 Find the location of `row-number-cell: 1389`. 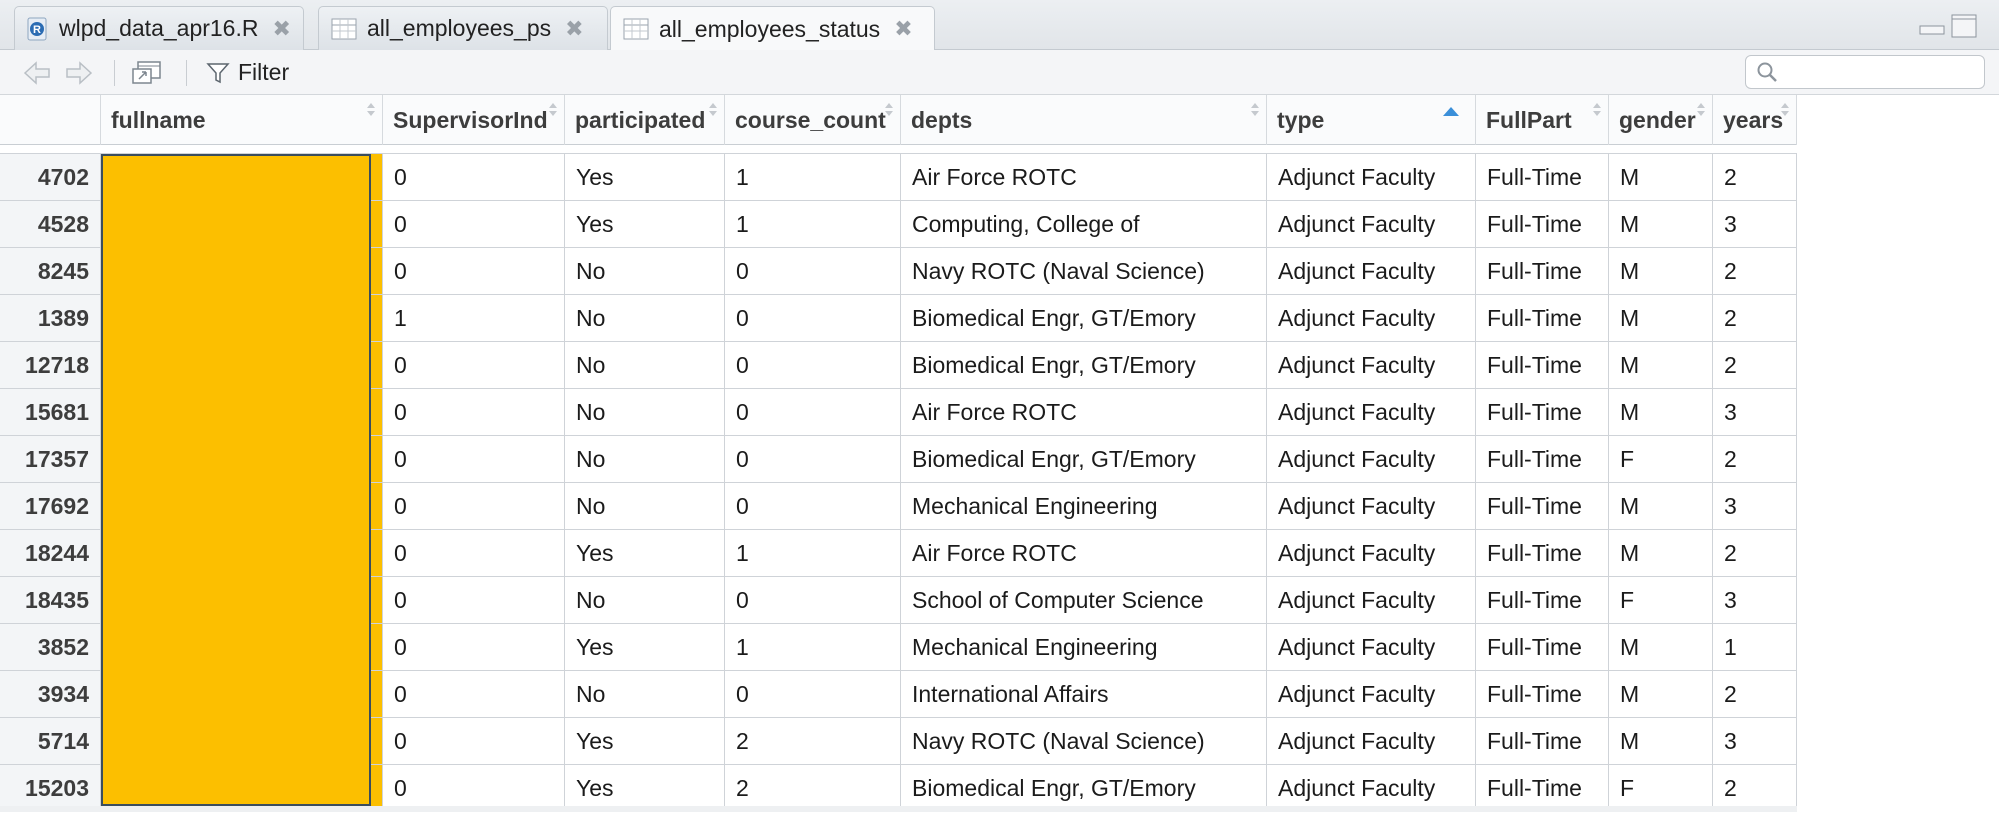

row-number-cell: 1389 is located at coordinates (50, 318).